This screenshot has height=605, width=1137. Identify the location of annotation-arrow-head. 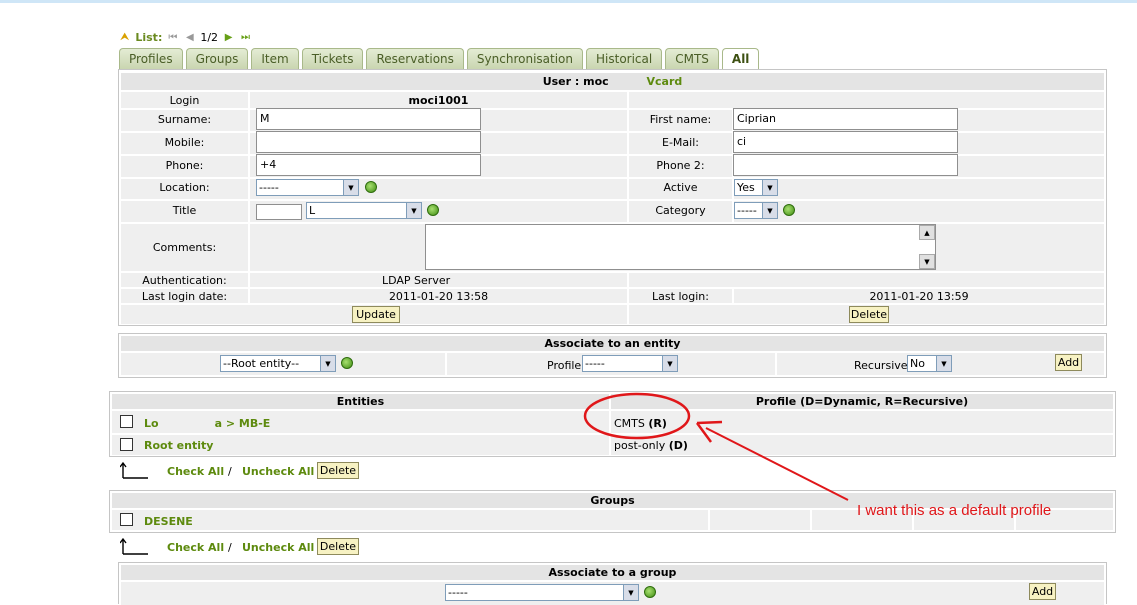
(709, 431).